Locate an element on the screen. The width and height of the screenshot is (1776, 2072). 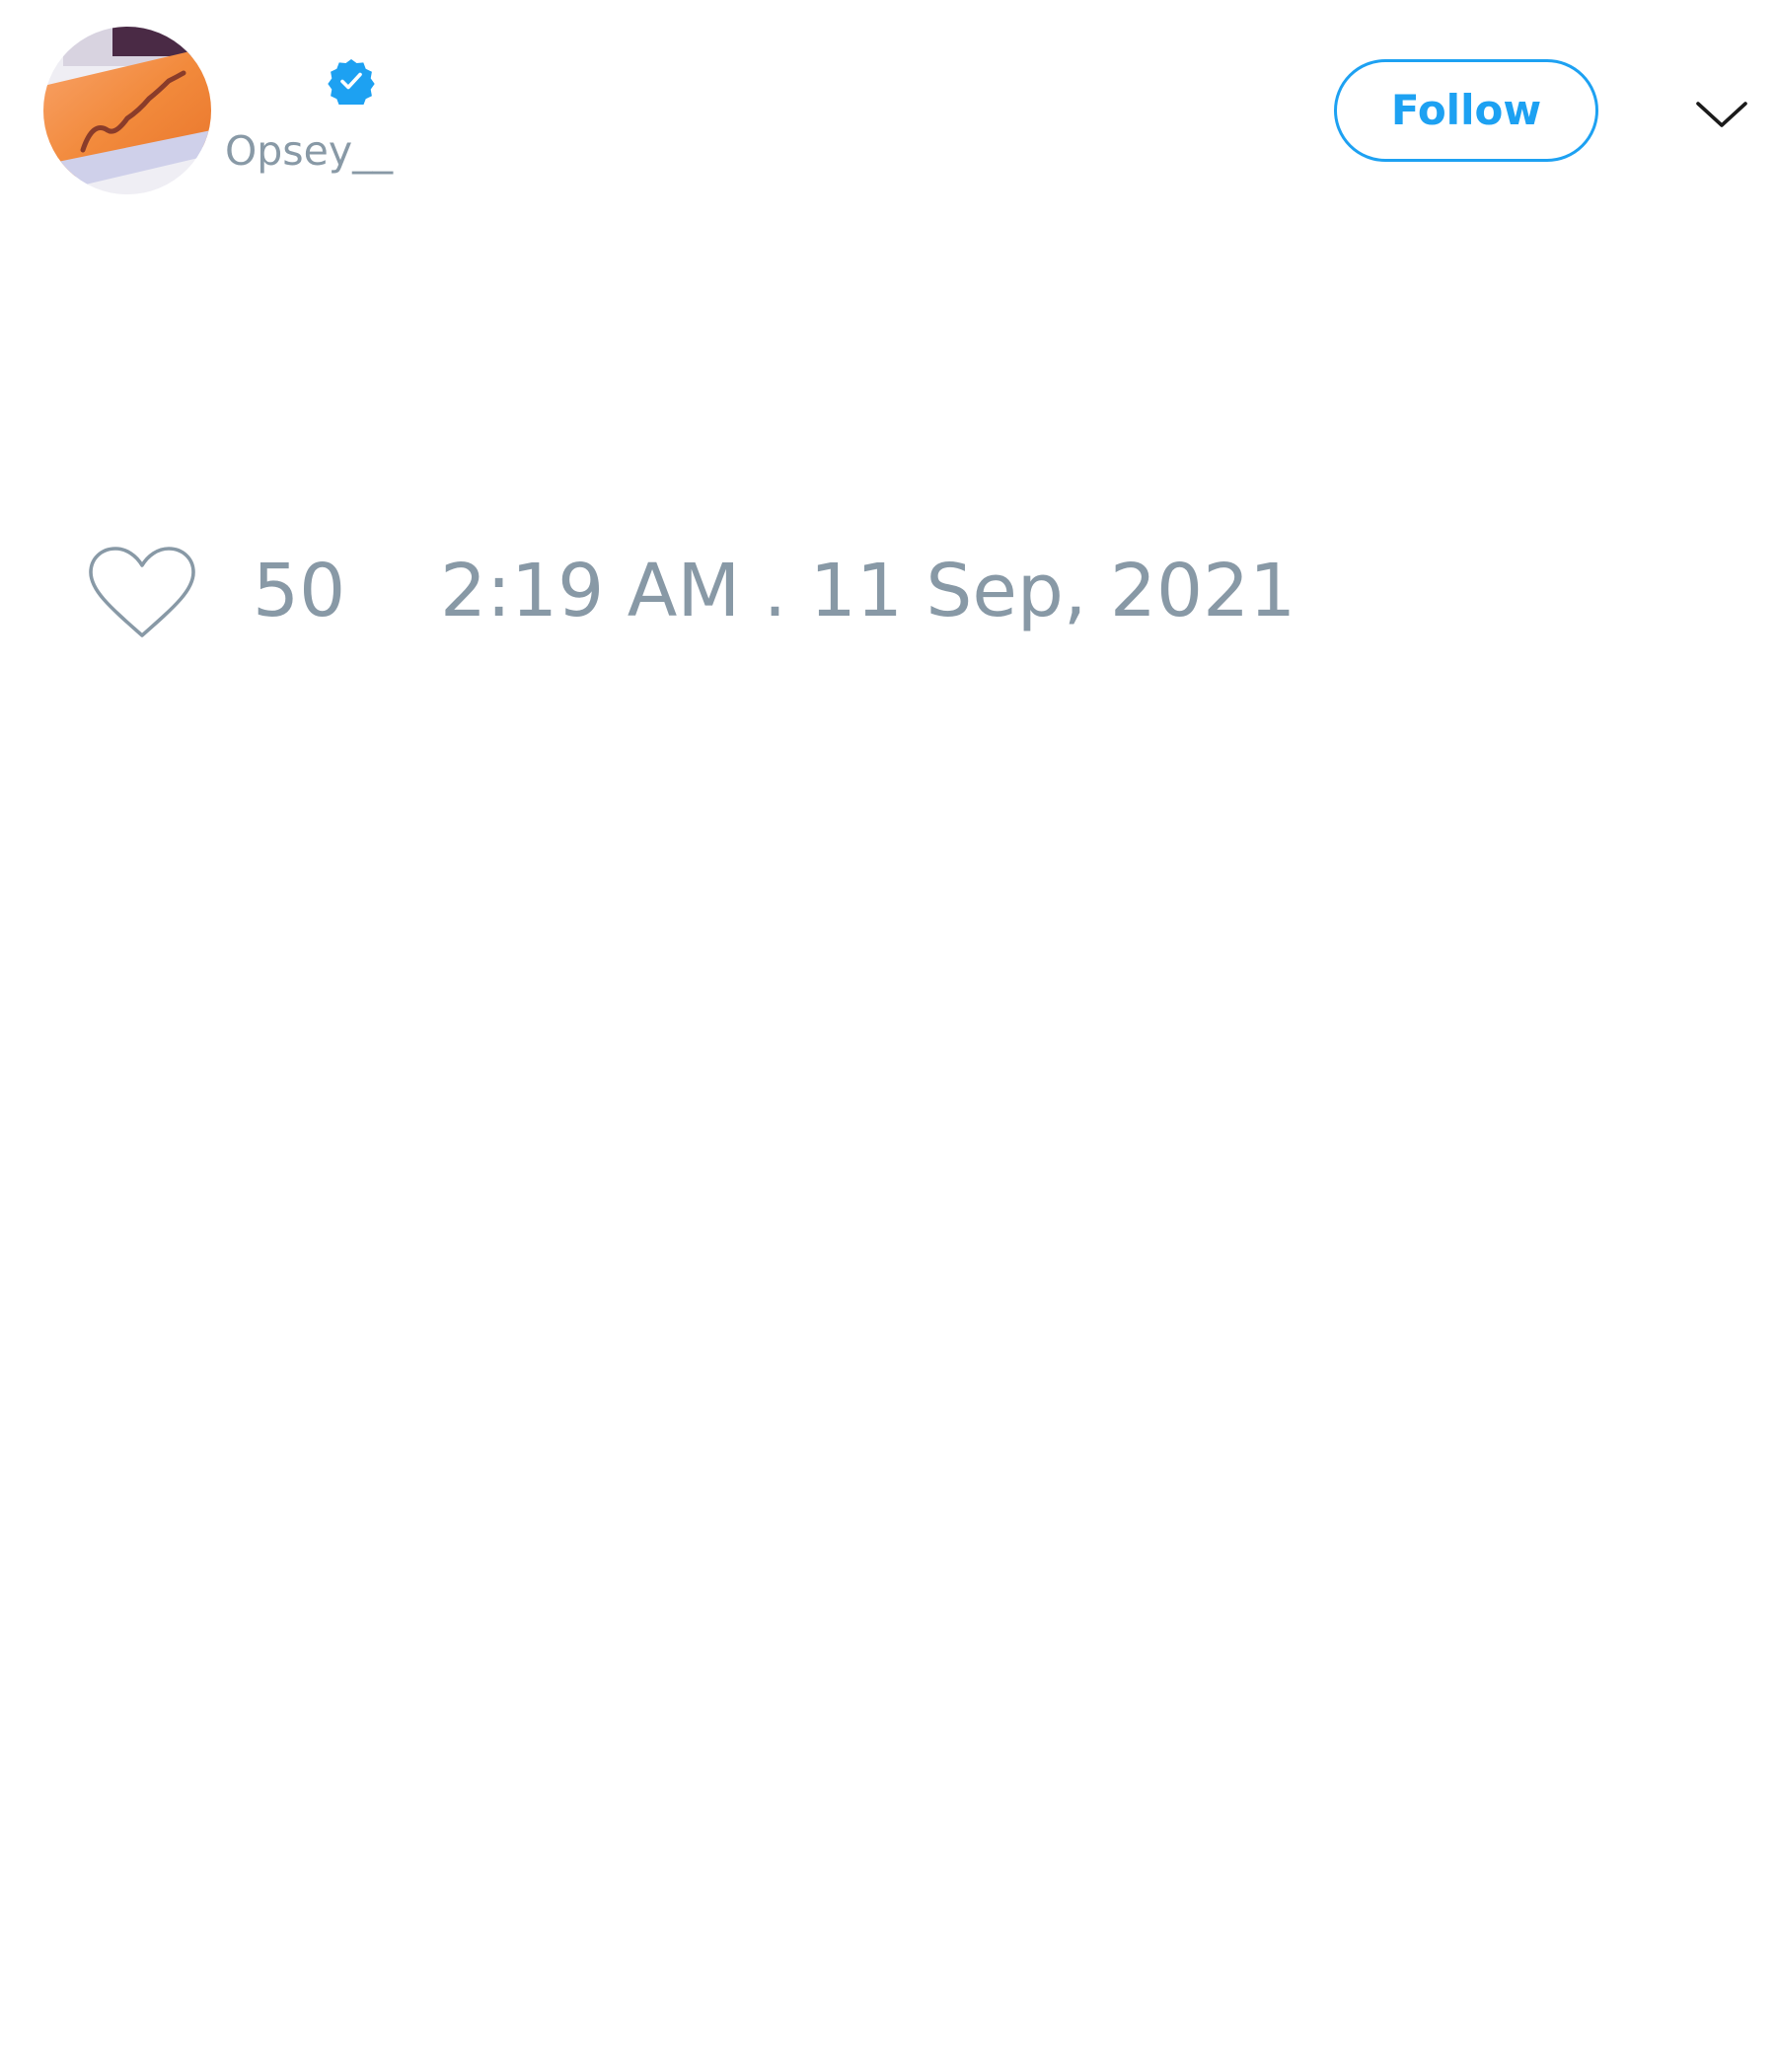
heart-icon is located at coordinates (142, 594).